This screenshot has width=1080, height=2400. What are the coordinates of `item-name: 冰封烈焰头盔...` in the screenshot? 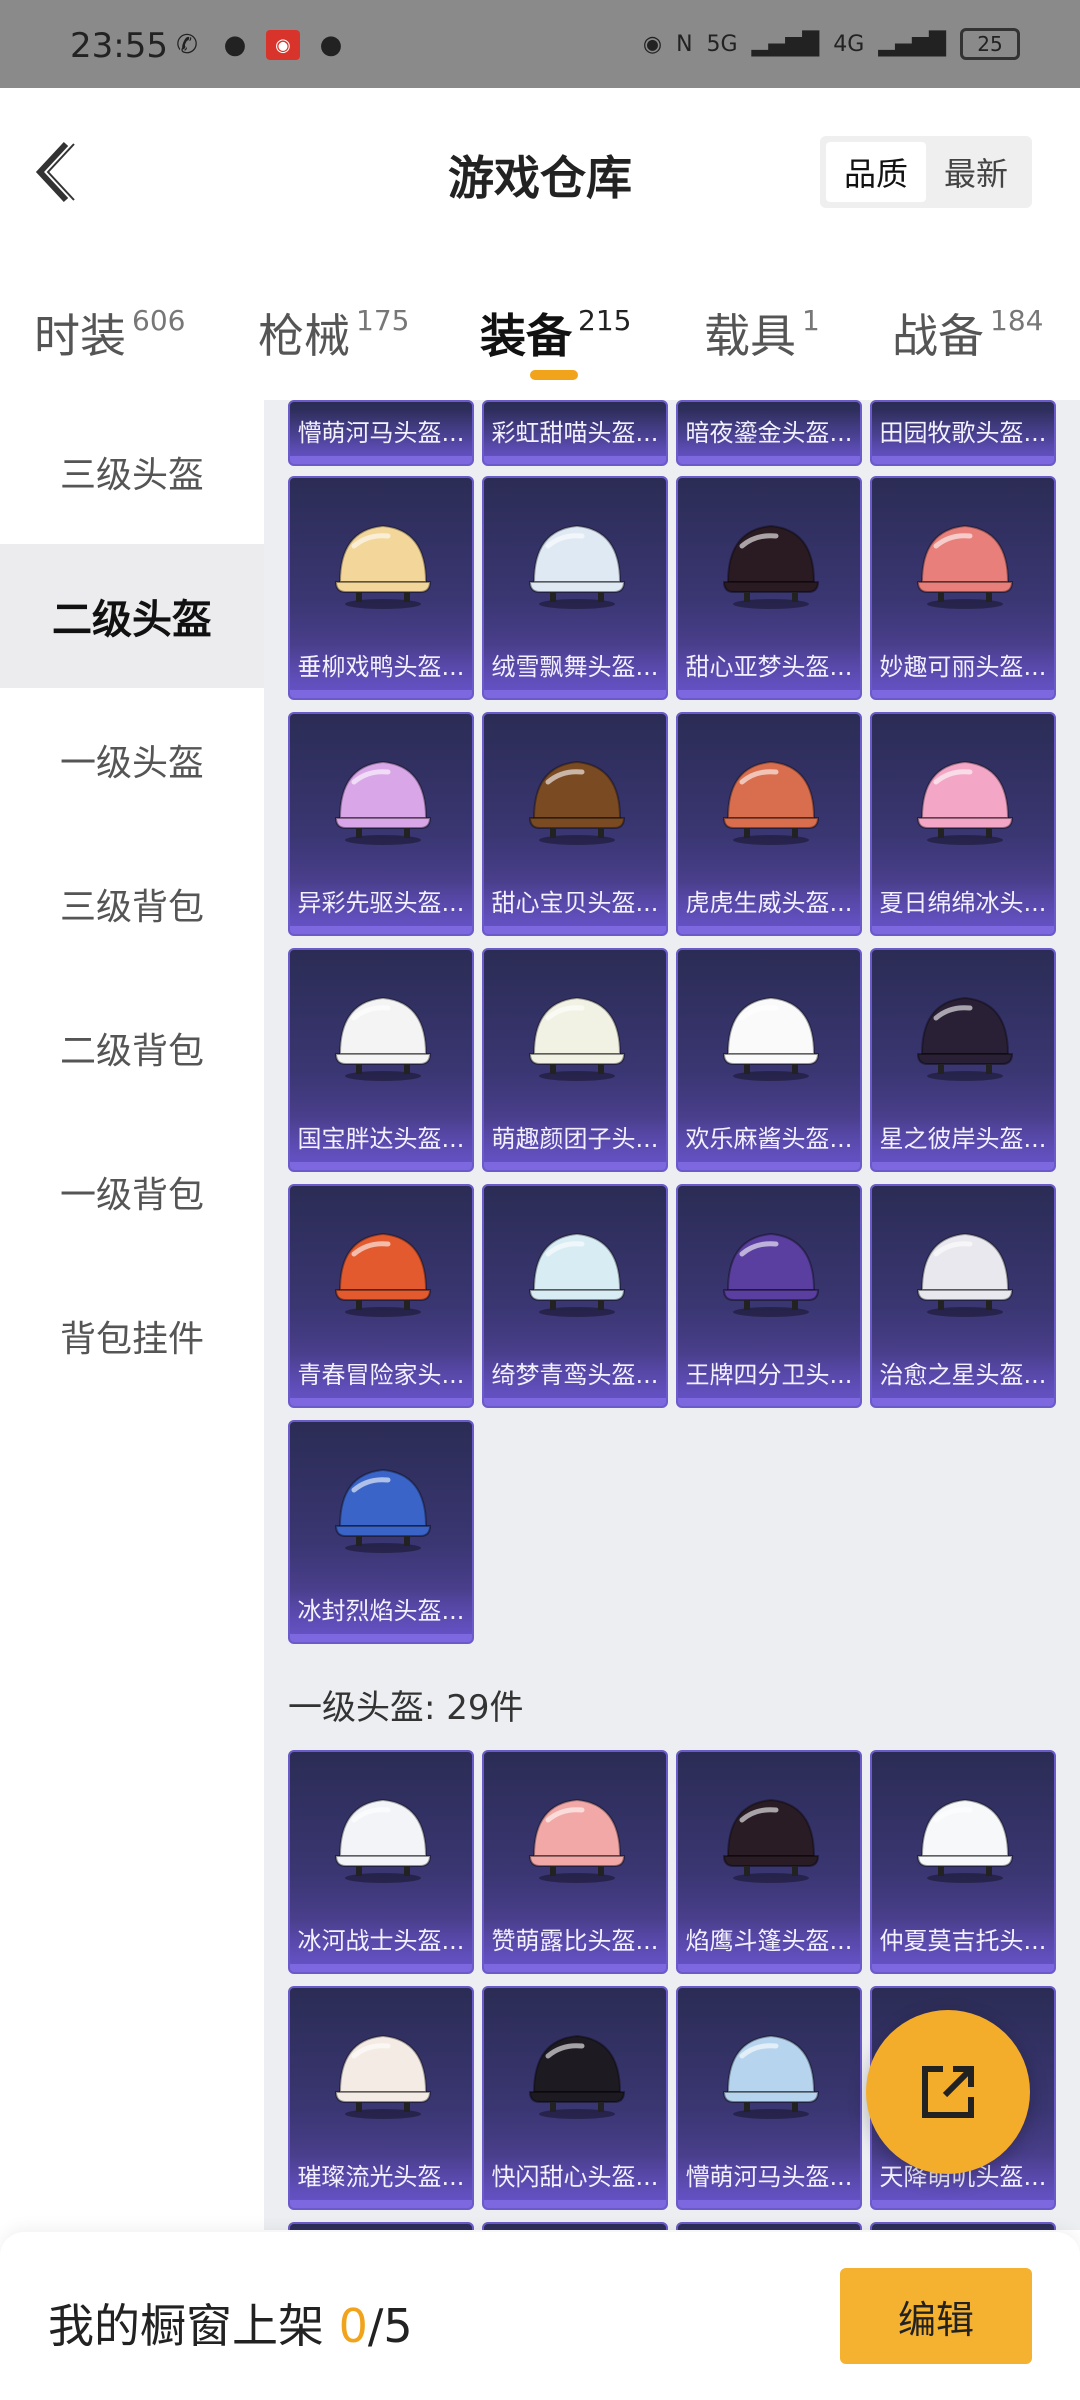 It's located at (381, 1611).